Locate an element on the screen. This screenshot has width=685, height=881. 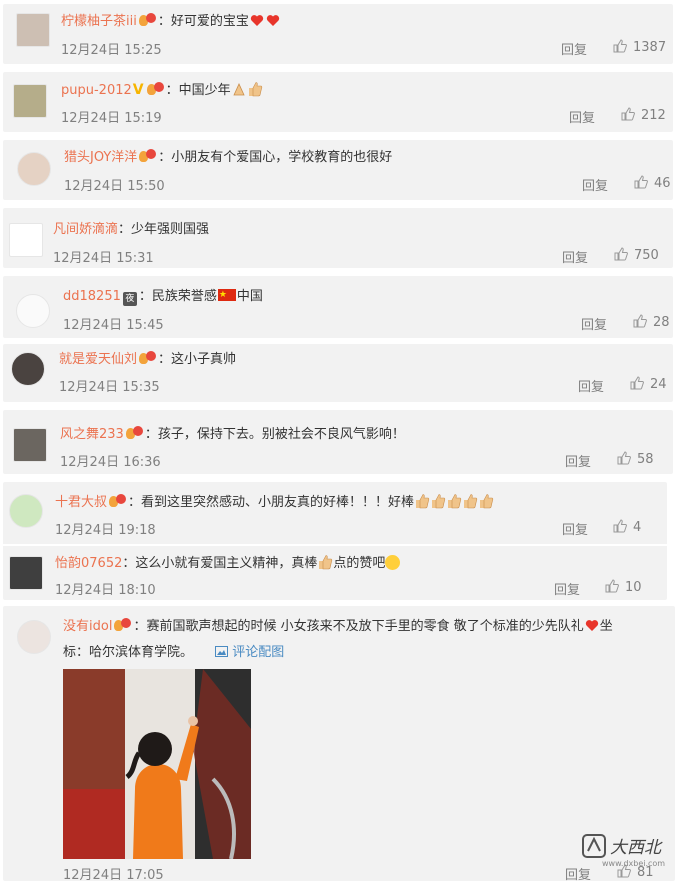
username-link: 没有idol is located at coordinates (87, 626).